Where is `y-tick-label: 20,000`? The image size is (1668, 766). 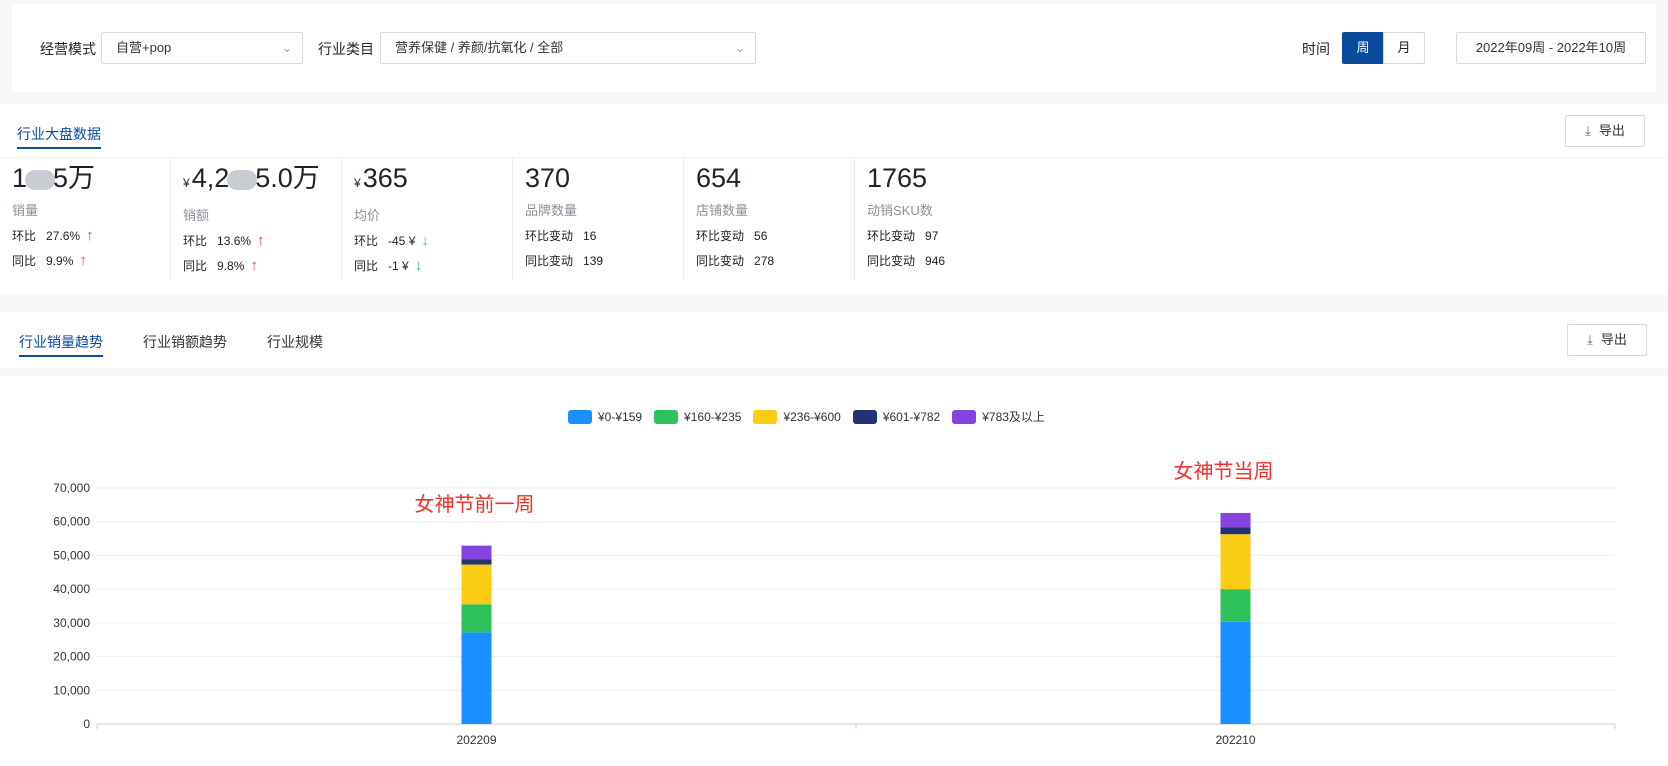 y-tick-label: 20,000 is located at coordinates (71, 657).